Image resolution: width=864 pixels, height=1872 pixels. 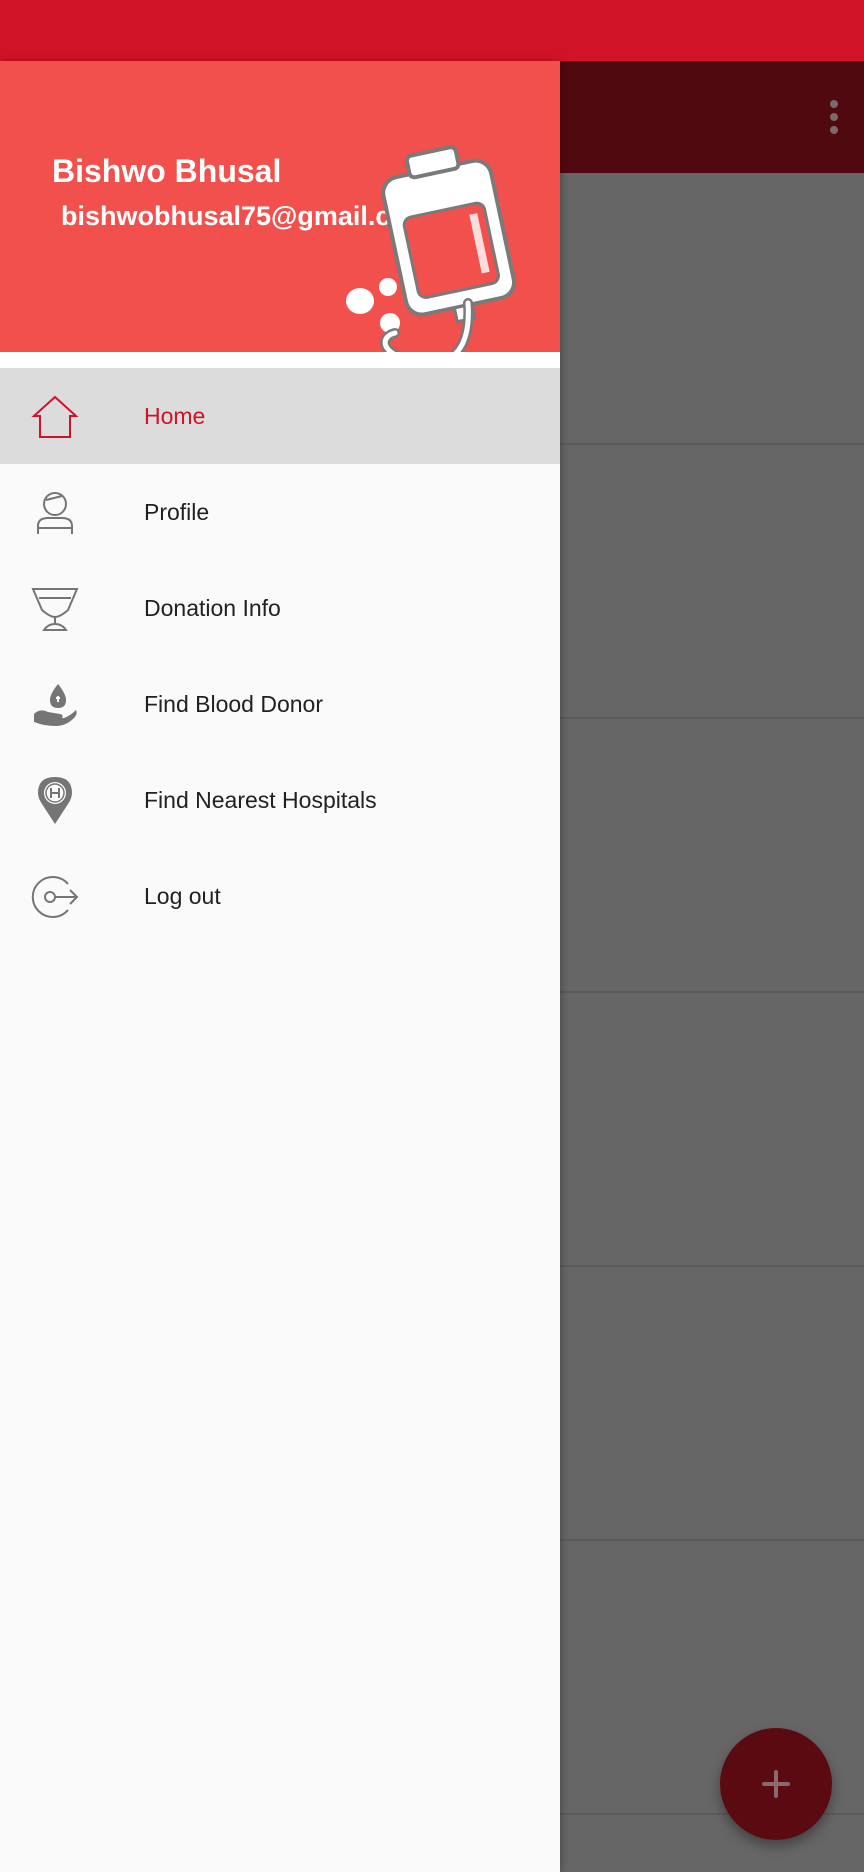 What do you see at coordinates (280, 512) in the screenshot?
I see `menu-item-profile: Profile` at bounding box center [280, 512].